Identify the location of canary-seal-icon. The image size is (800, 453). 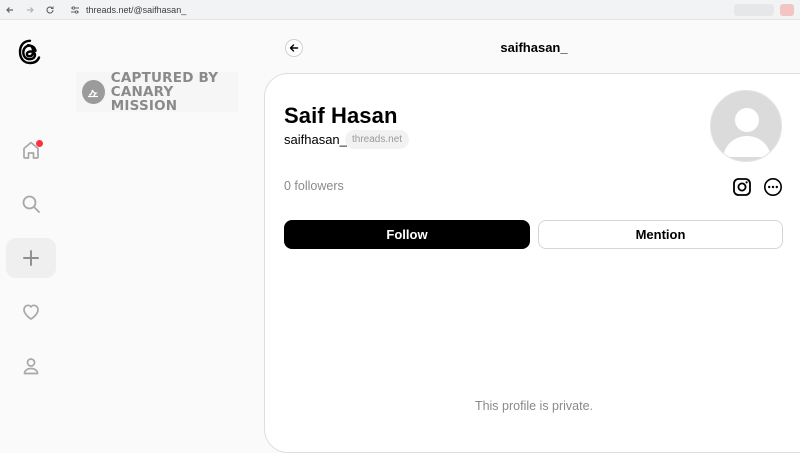
(93, 92).